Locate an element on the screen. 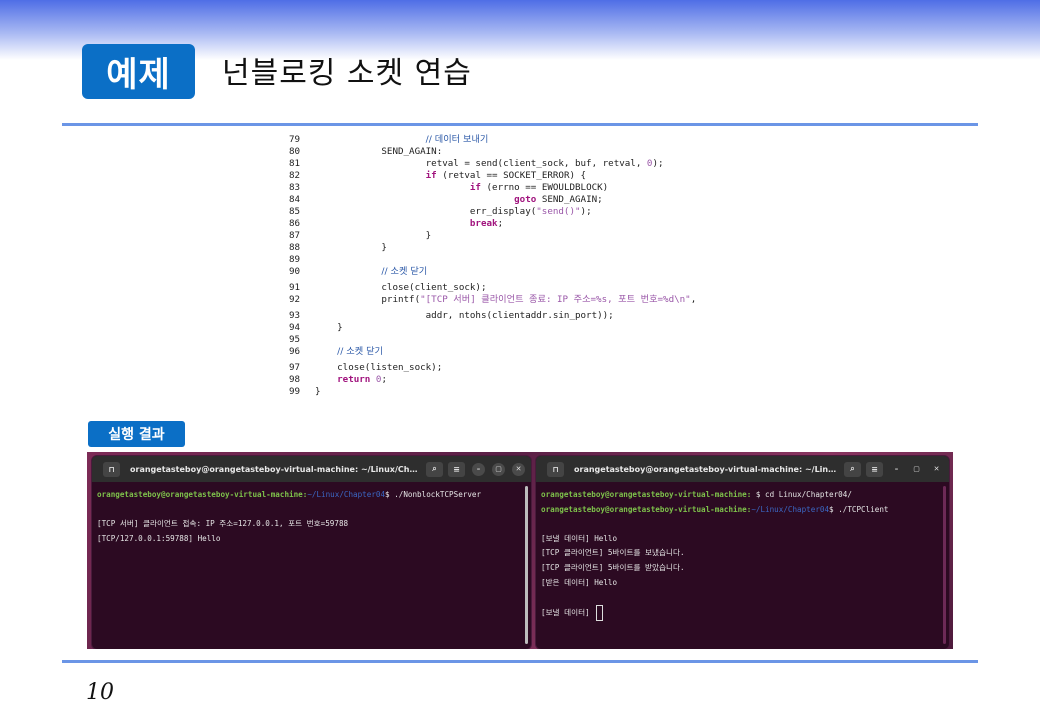 The width and height of the screenshot is (1040, 720). code-line: 95 is located at coordinates (529, 340).